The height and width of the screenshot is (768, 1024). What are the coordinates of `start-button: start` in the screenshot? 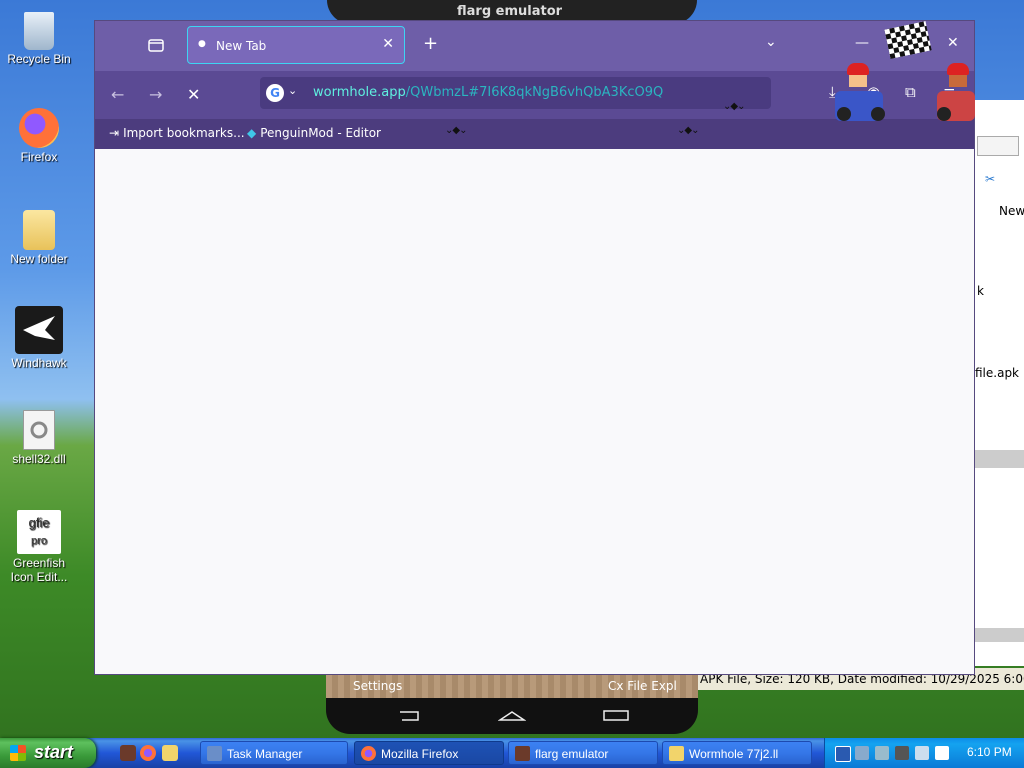 It's located at (48, 753).